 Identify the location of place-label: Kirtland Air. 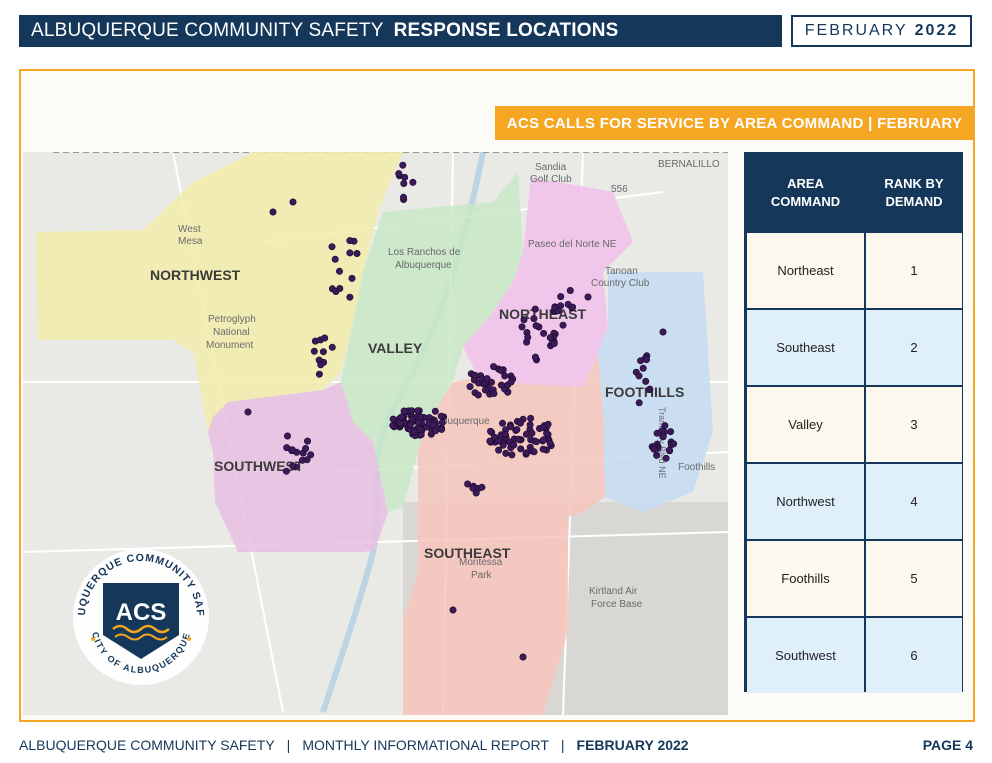
(613, 591).